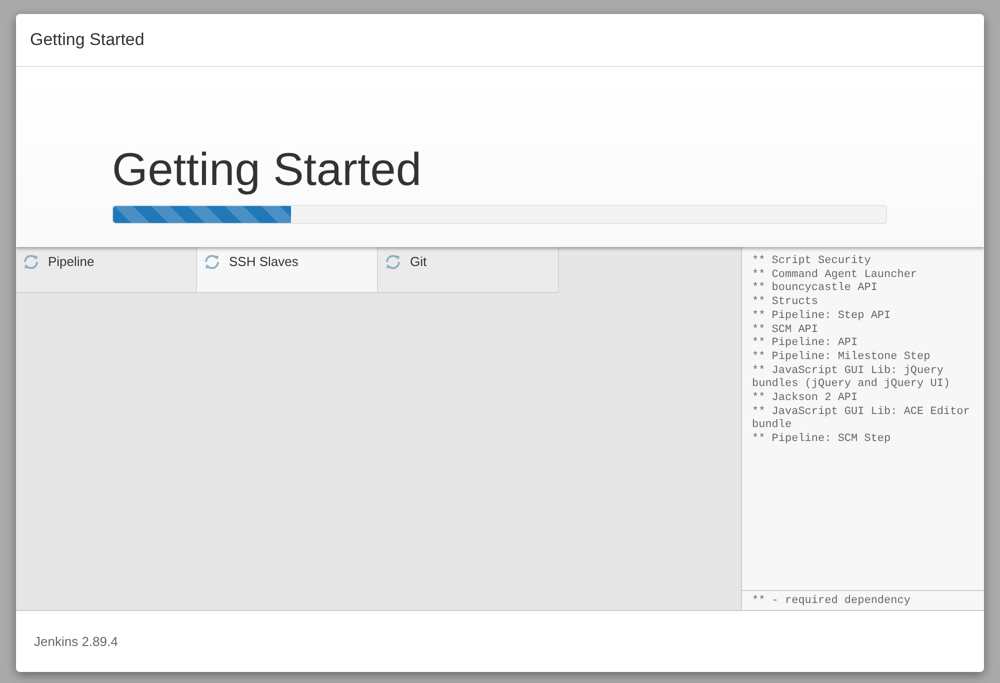 The image size is (1000, 683). What do you see at coordinates (786, 303) in the screenshot?
I see `log-line: ** Structs` at bounding box center [786, 303].